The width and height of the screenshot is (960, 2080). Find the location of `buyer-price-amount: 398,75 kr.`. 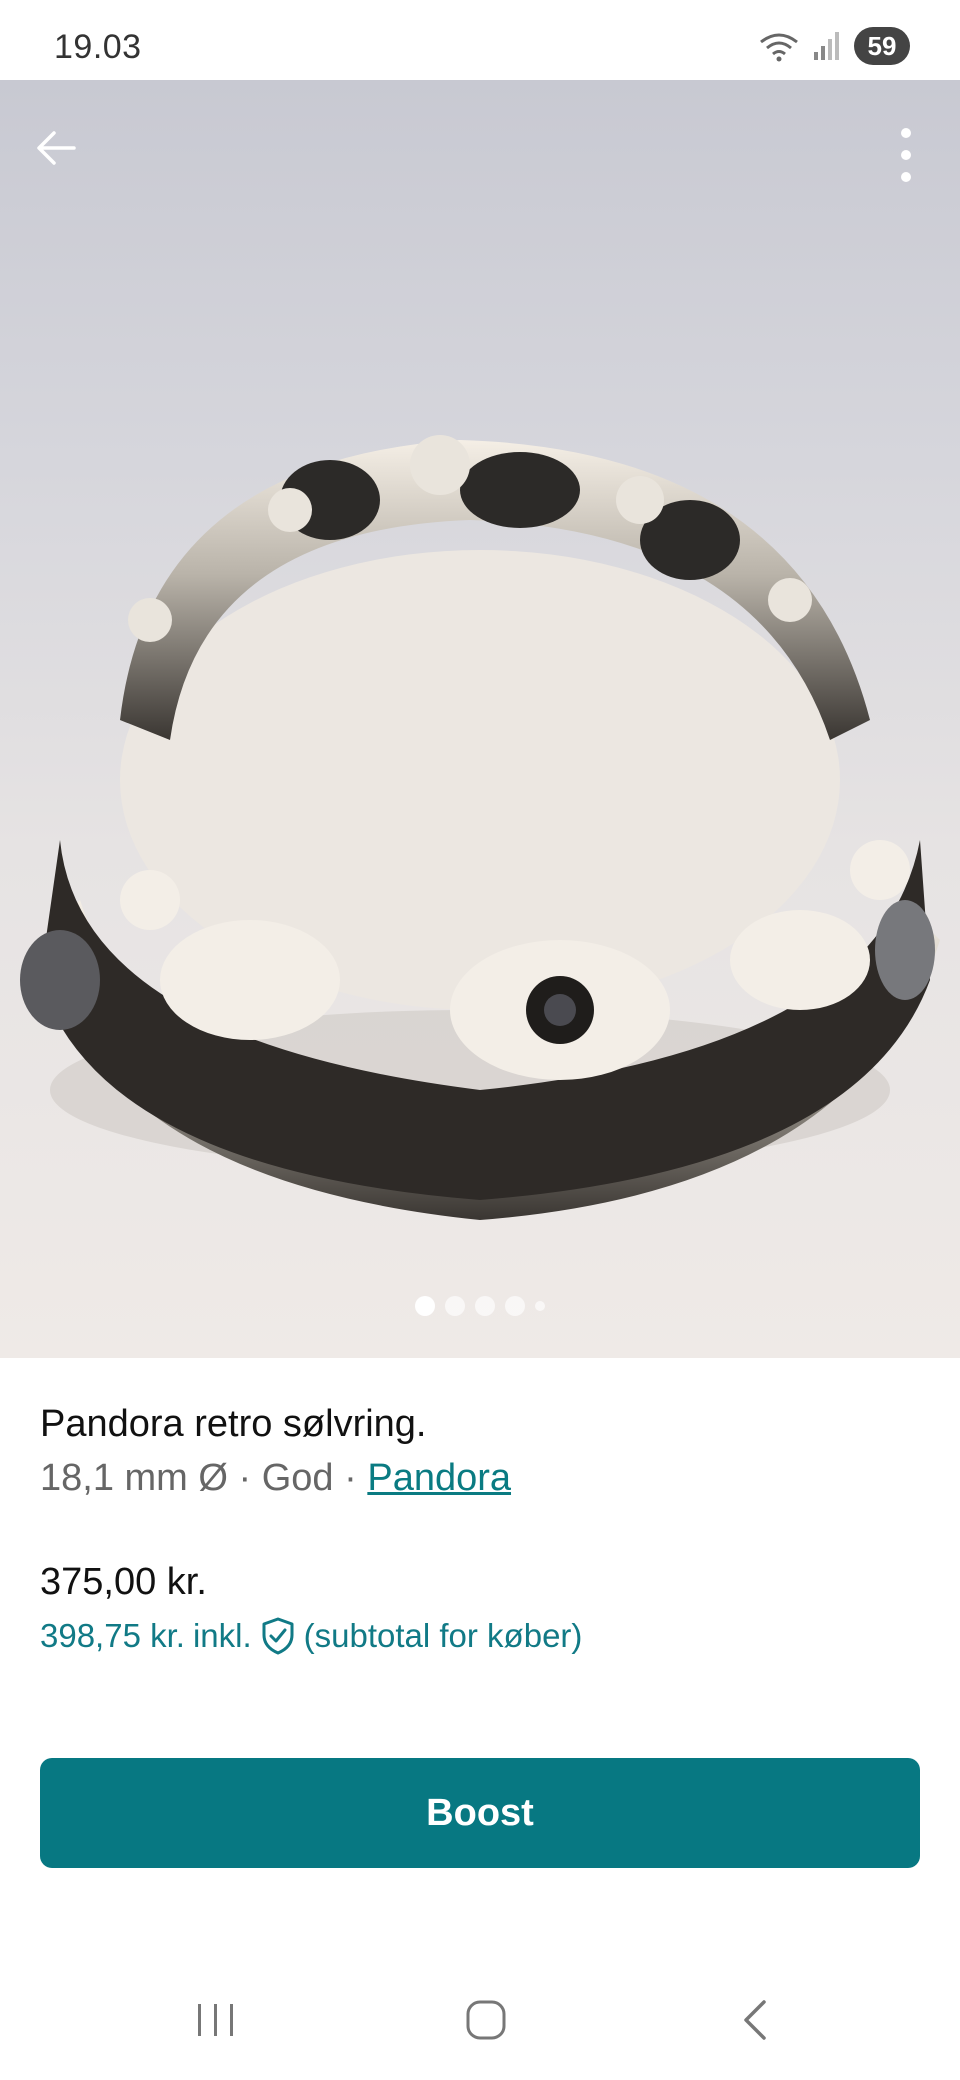

buyer-price-amount: 398,75 kr. is located at coordinates (112, 1635).